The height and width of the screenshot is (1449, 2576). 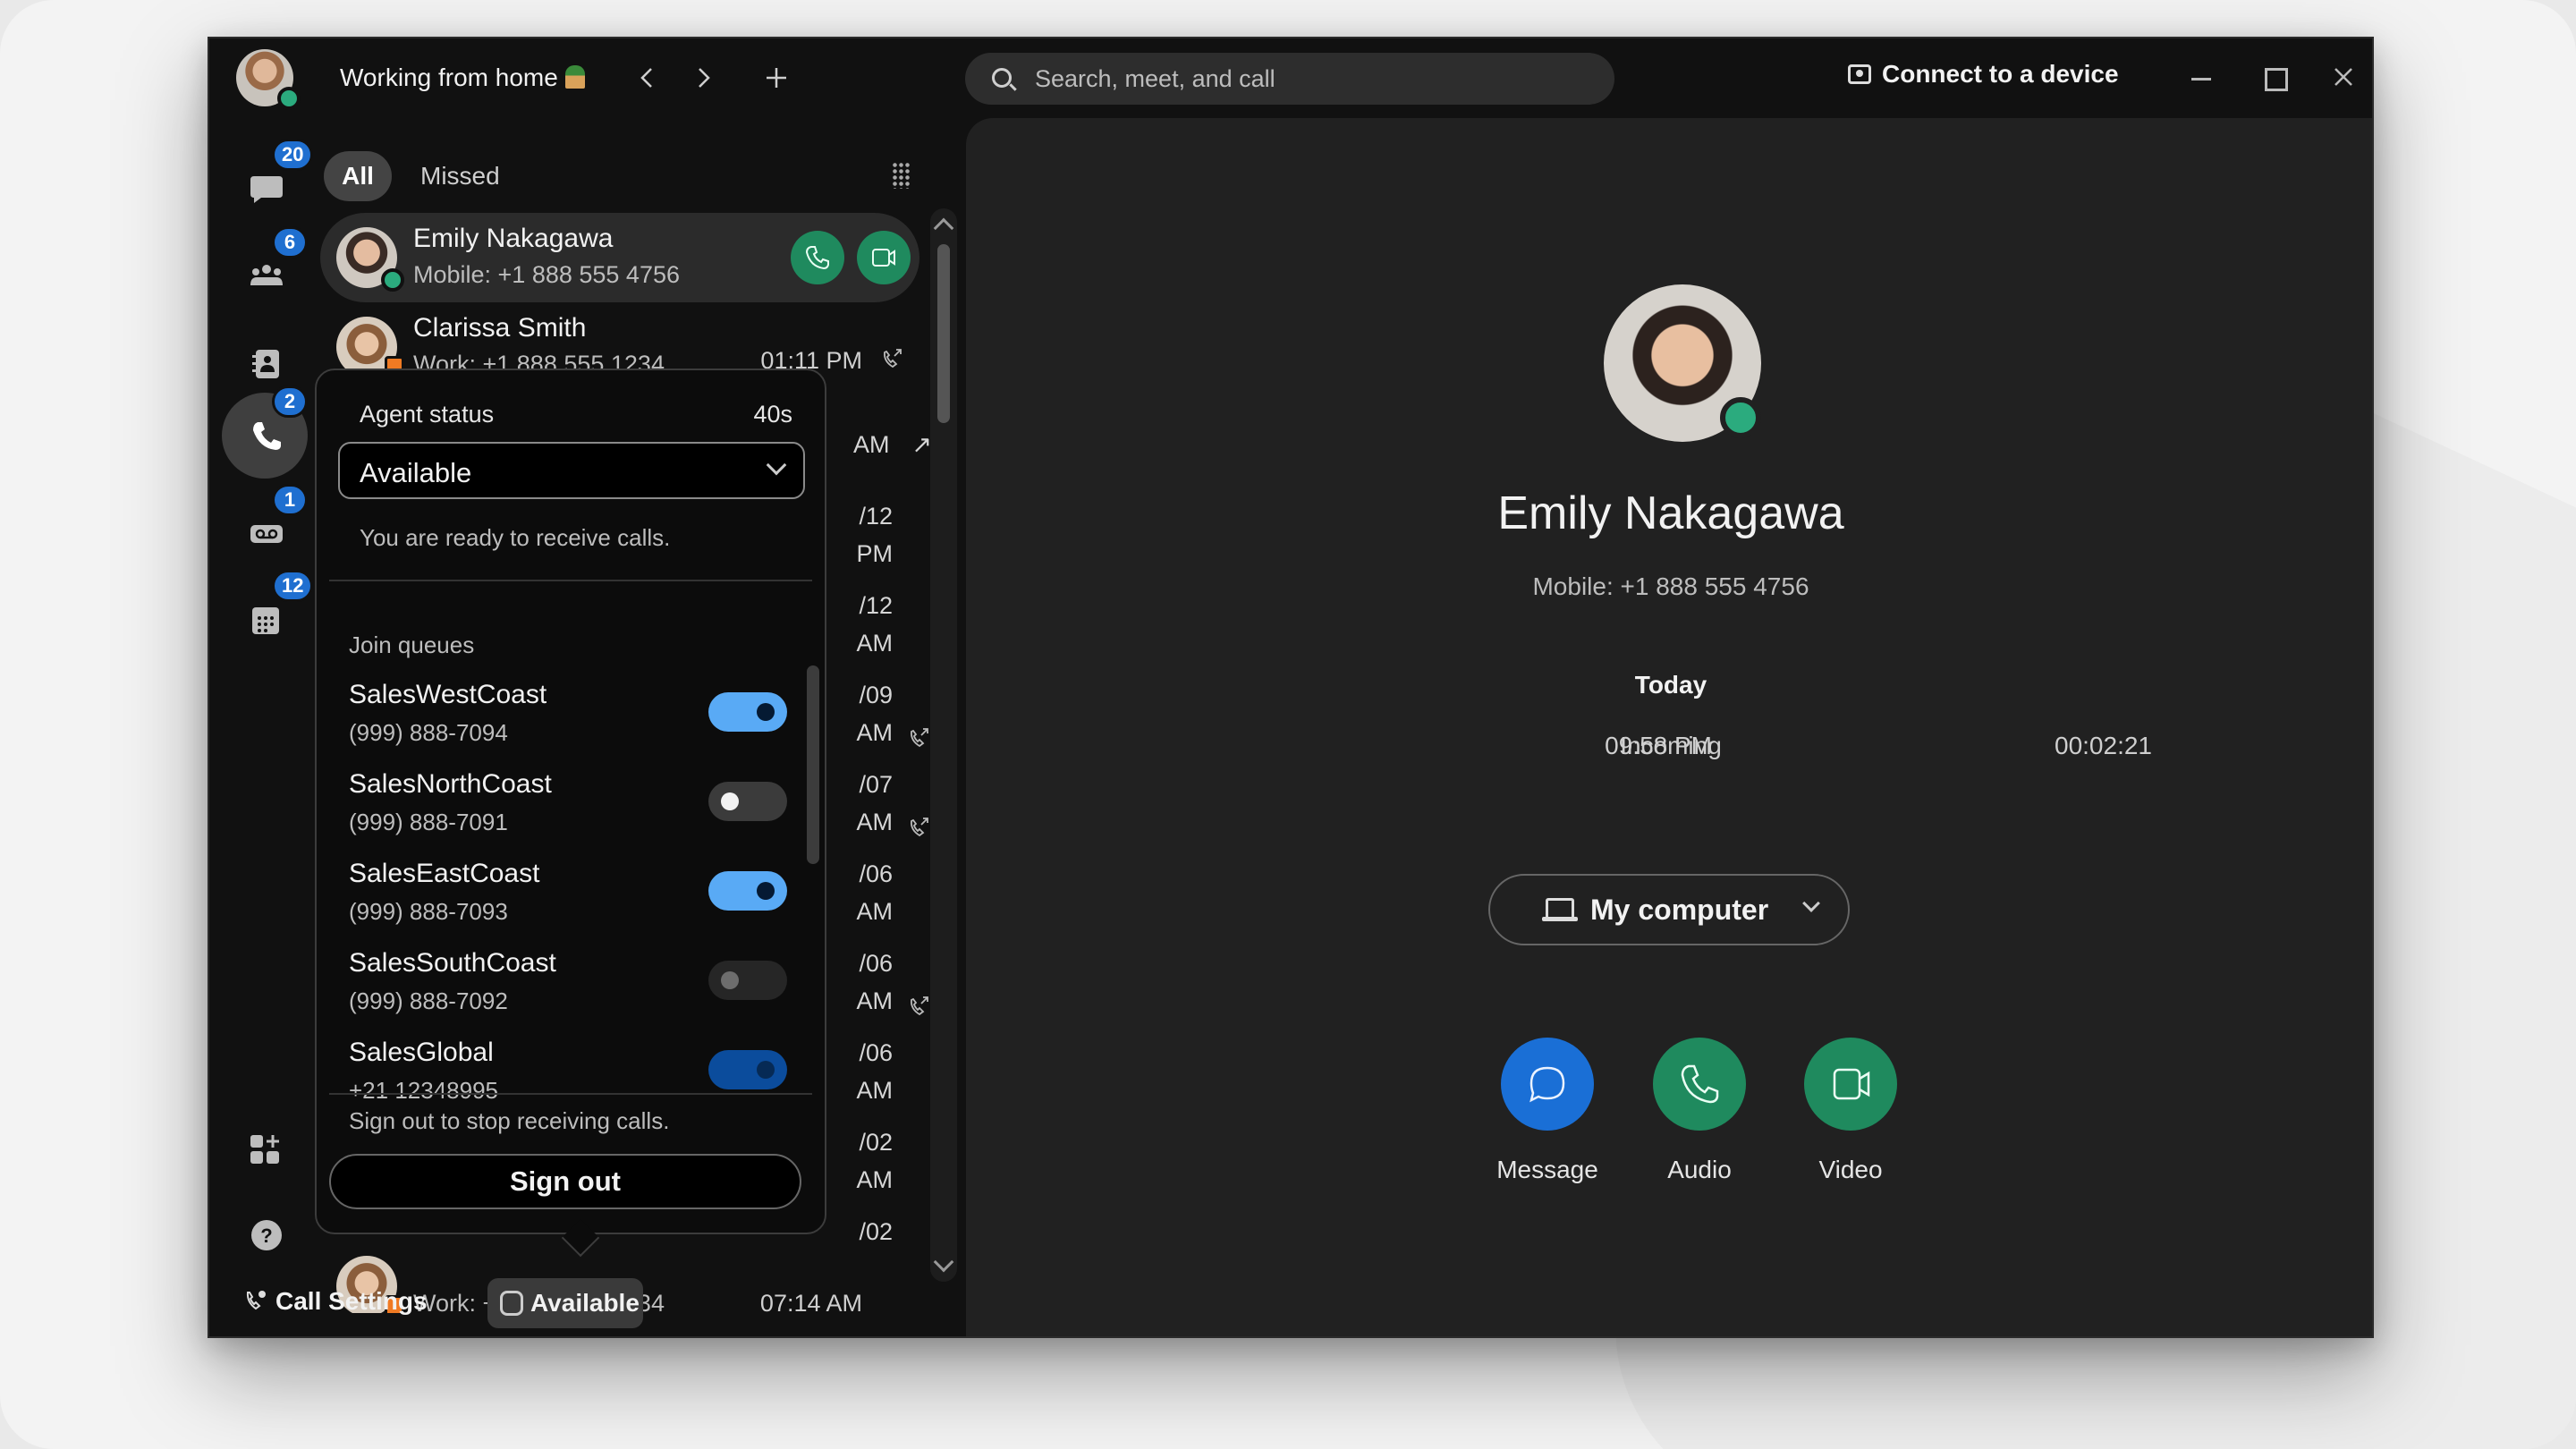 What do you see at coordinates (565, 1181) in the screenshot?
I see `sign-out-button: Sign out` at bounding box center [565, 1181].